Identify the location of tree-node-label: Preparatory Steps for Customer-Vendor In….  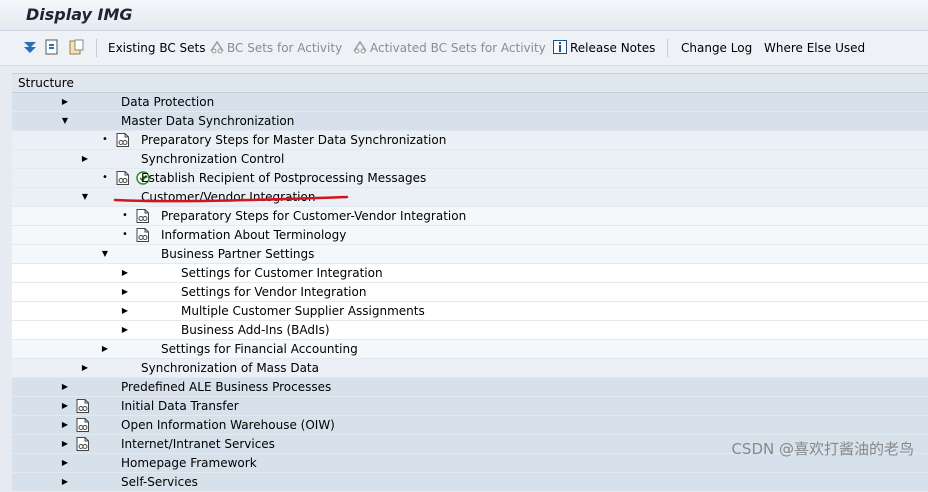
(314, 216).